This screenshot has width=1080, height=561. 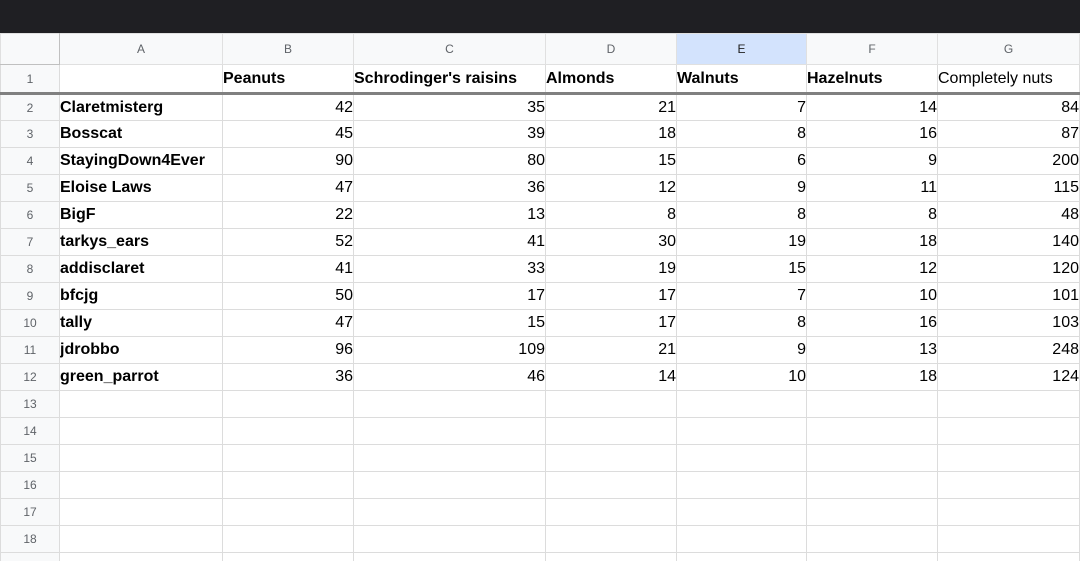 I want to click on cell: green_parrot, so click(x=141, y=377).